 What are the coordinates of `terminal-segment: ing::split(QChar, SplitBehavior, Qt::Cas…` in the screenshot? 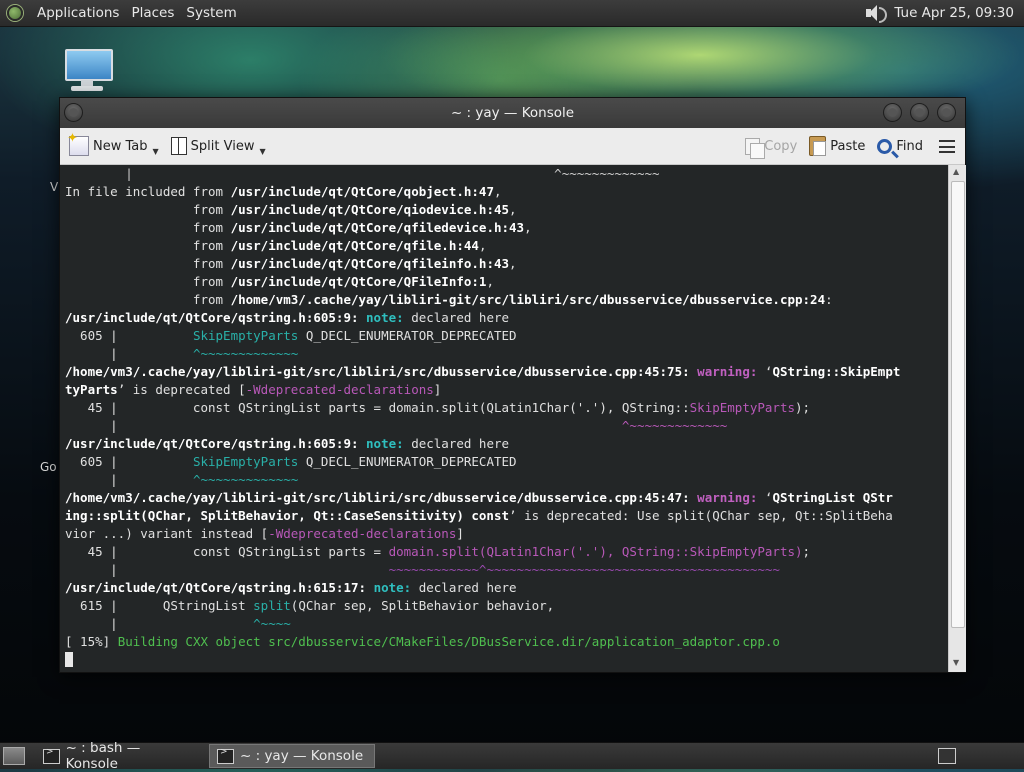 It's located at (287, 515).